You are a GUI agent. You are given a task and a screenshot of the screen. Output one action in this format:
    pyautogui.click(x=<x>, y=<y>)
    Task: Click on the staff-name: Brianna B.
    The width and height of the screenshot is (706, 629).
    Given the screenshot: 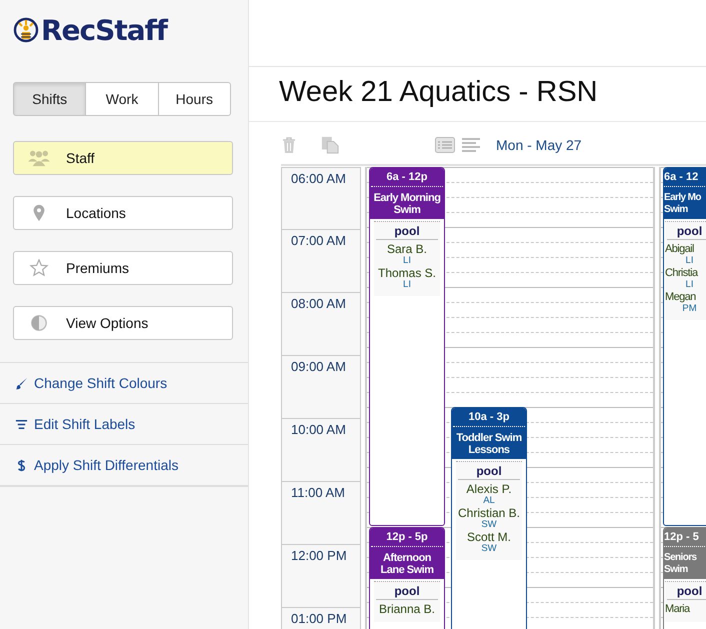 What is the action you would take?
    pyautogui.click(x=407, y=609)
    